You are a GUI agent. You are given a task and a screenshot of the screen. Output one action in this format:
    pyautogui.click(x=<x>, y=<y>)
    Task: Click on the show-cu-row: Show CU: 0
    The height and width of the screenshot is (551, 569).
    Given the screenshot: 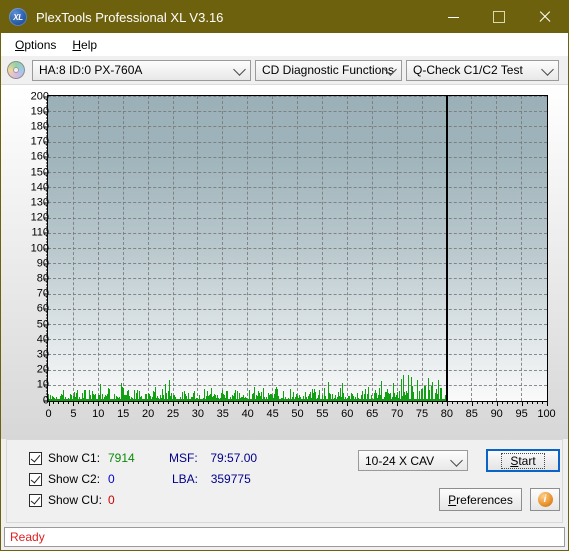 What is the action you would take?
    pyautogui.click(x=72, y=500)
    